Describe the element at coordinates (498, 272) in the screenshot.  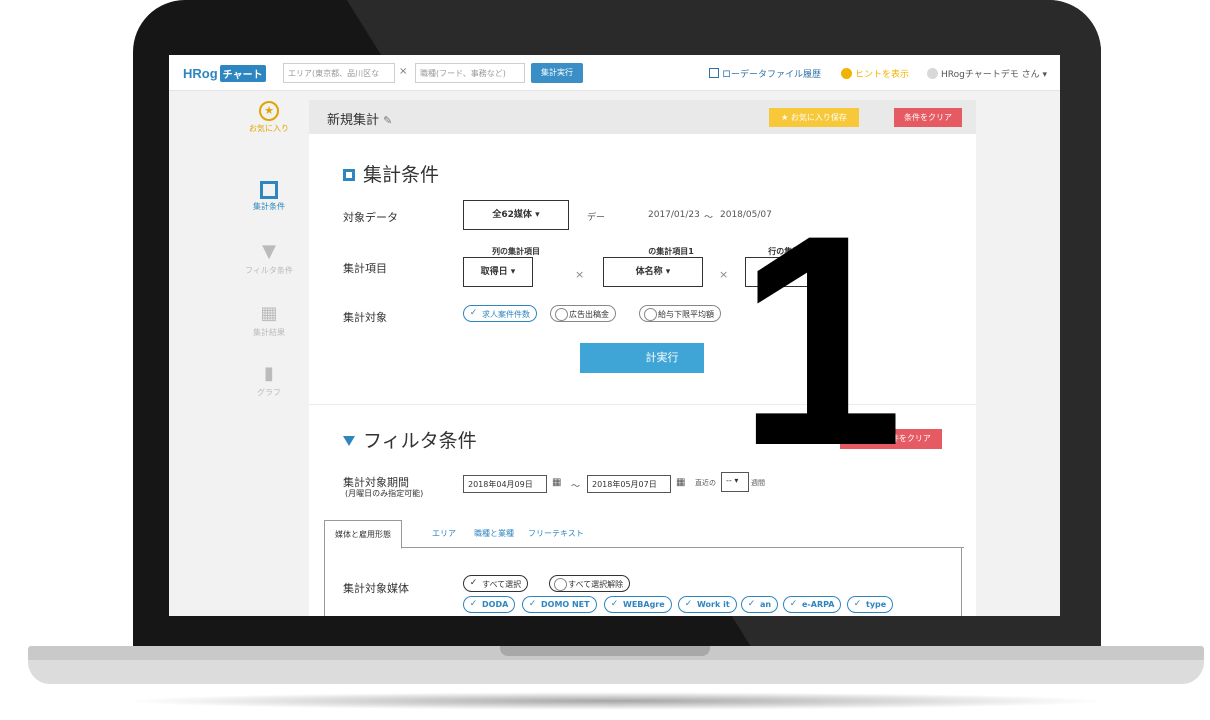
I see `col-item-select: 取得日 ▾` at that location.